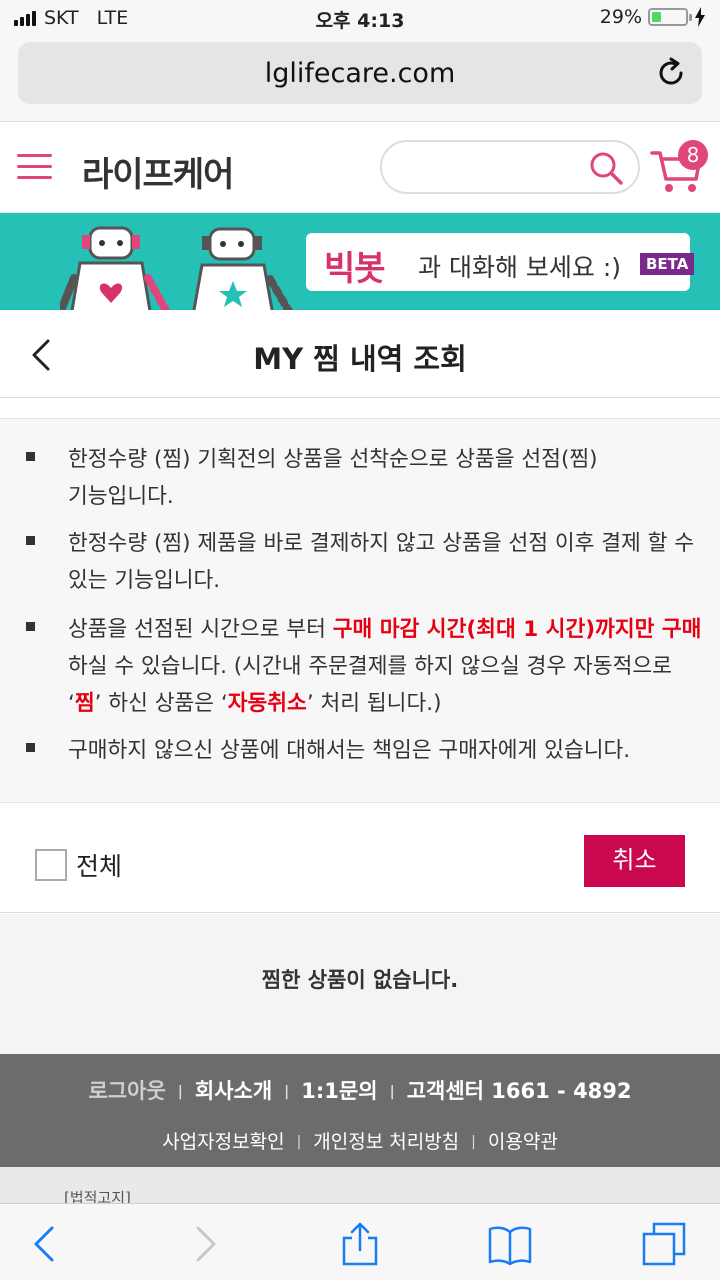 The image size is (720, 1280). Describe the element at coordinates (204, 1244) in the screenshot. I see `forward-icon` at that location.